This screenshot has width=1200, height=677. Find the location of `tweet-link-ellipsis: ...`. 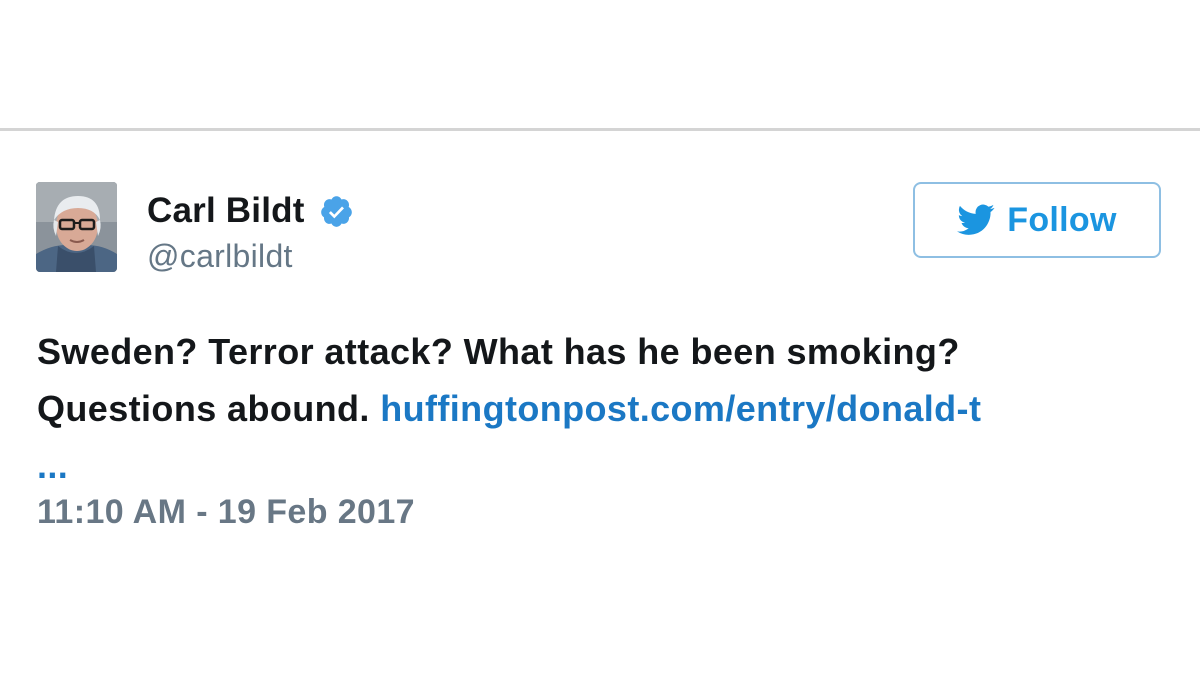

tweet-link-ellipsis: ... is located at coordinates (52, 465).